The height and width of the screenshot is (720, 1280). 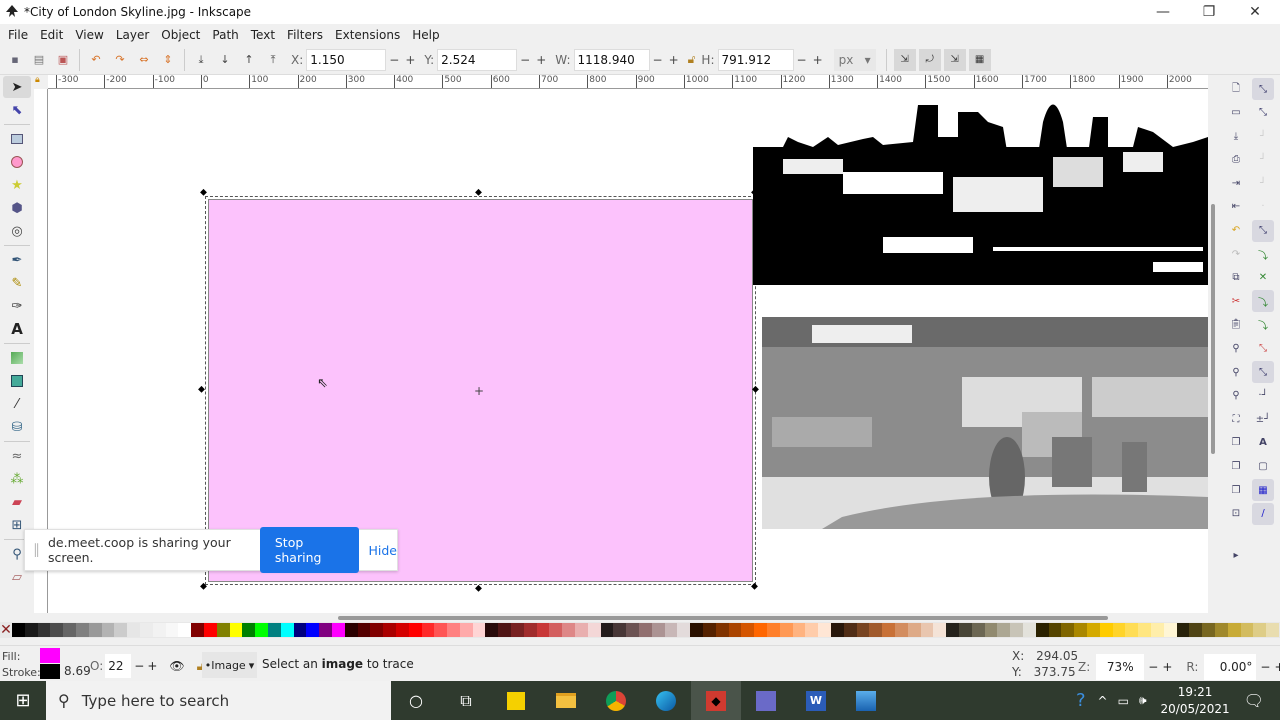 What do you see at coordinates (1263, 349) in the screenshot?
I see `snap-midpoints-icon: ⤡` at bounding box center [1263, 349].